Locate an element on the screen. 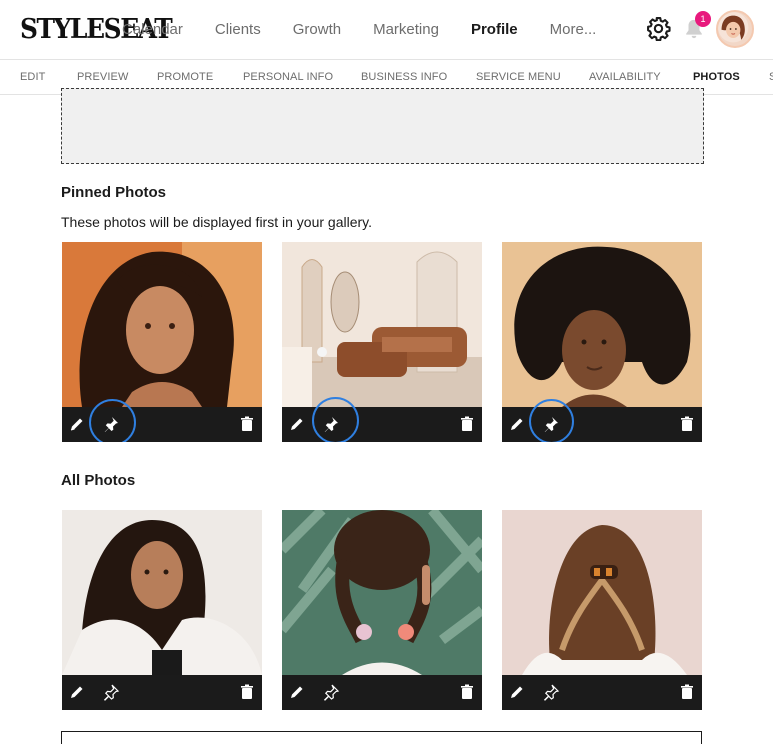 This screenshot has width=773, height=744. photo-salon-interior is located at coordinates (382, 324).